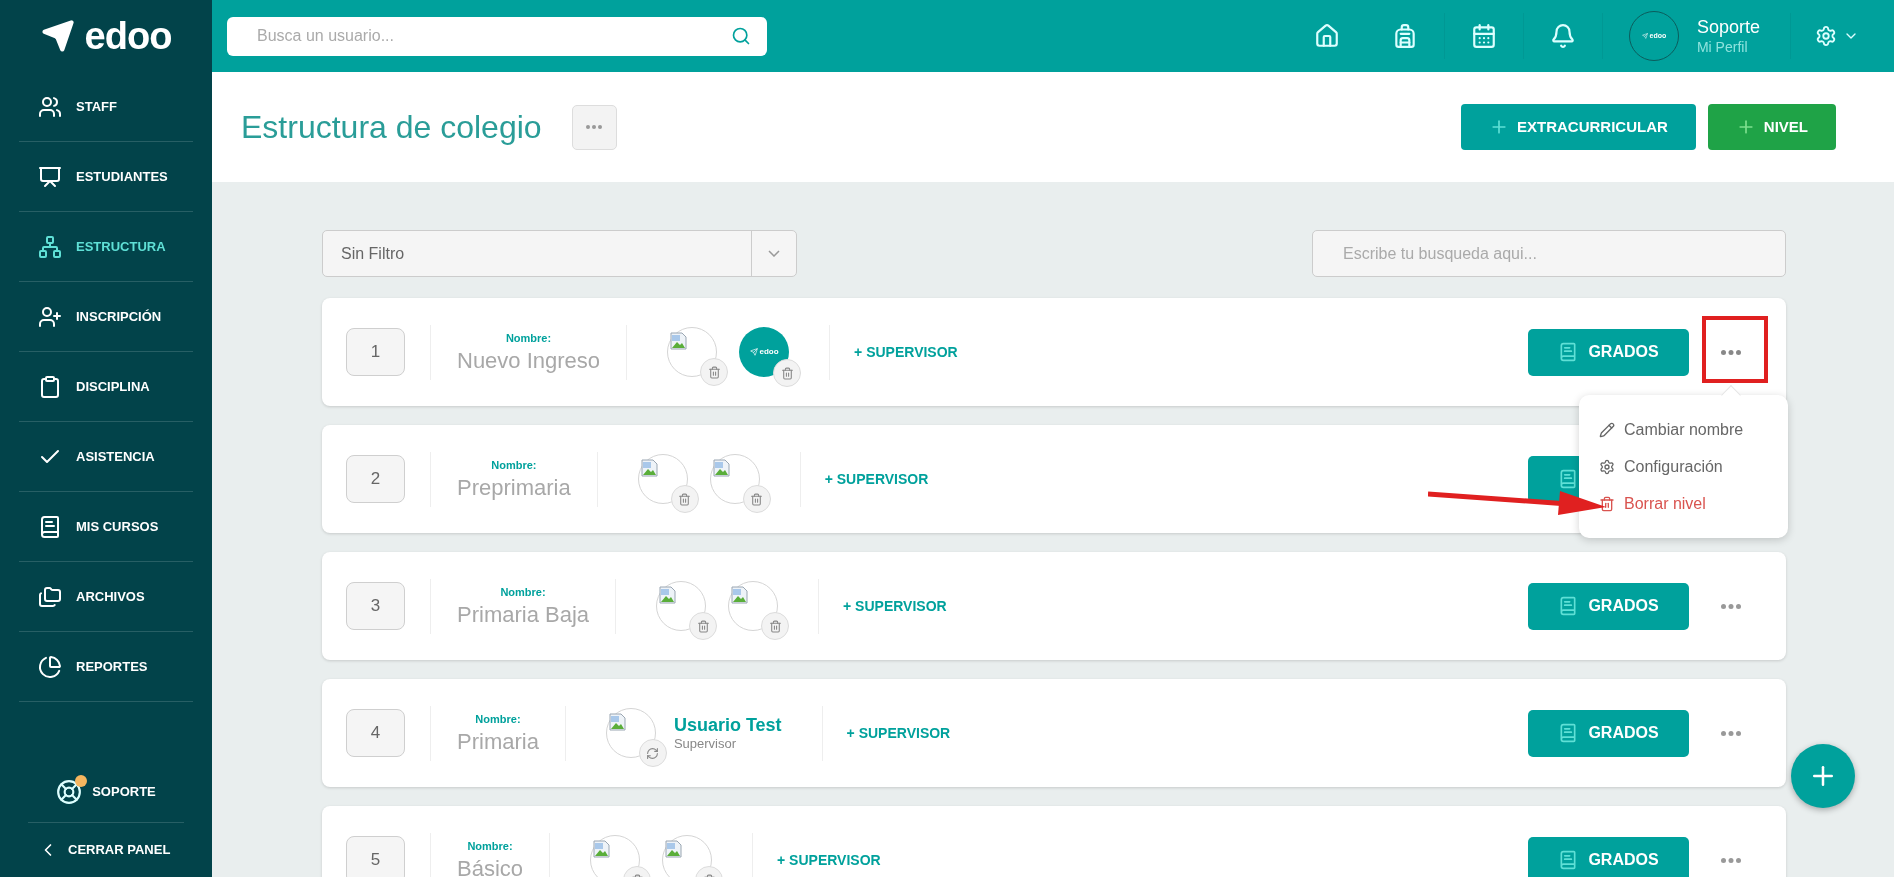 This screenshot has width=1894, height=877. I want to click on level-name: Primaria Baja, so click(523, 614).